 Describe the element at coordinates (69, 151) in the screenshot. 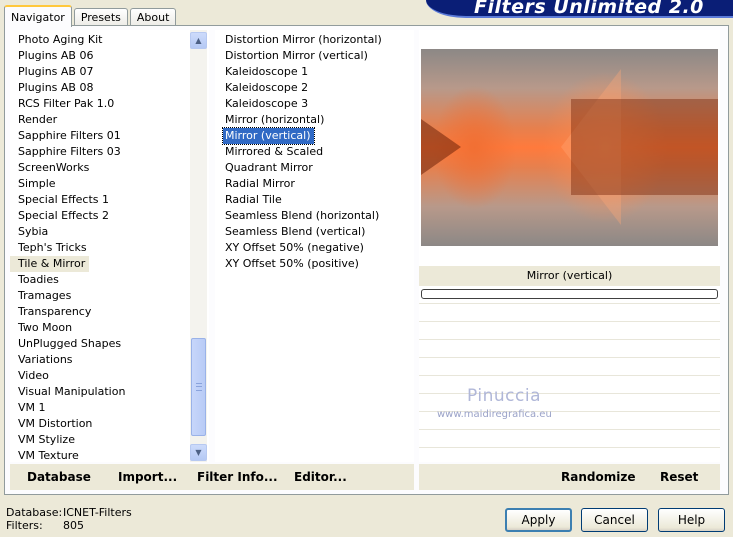

I see `list-item-label: Sapphire Filters 03` at that location.